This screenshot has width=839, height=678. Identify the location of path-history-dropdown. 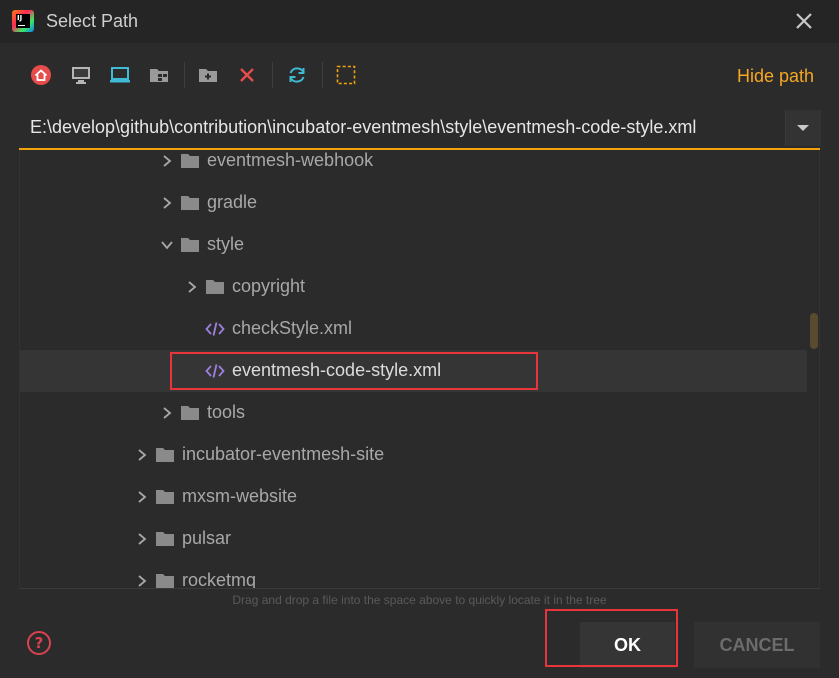
(803, 128).